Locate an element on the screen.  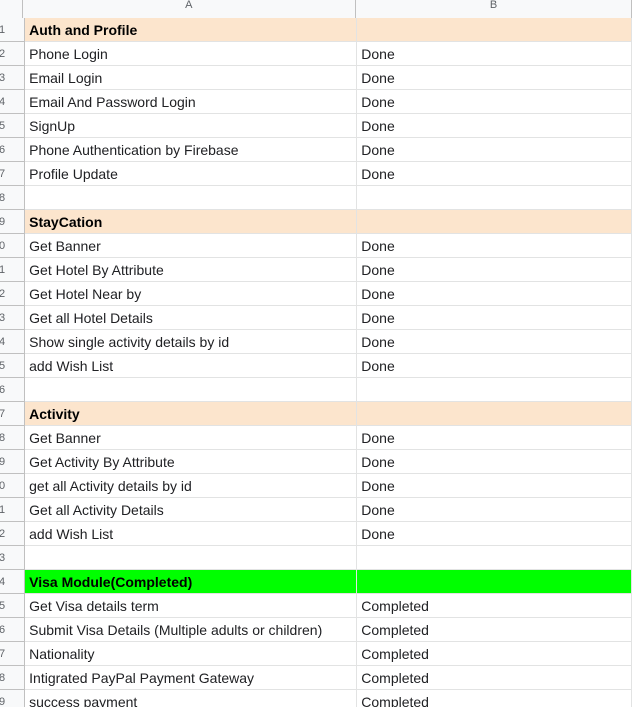
row-number: 15 is located at coordinates (13, 366).